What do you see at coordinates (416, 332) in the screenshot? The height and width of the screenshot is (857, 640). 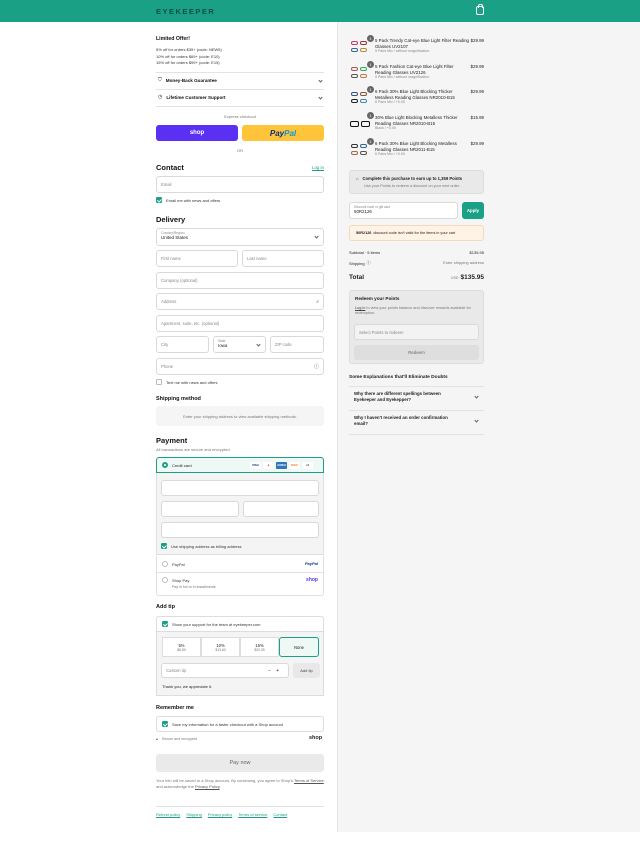 I see `redeem-select: Select Points to redeem` at bounding box center [416, 332].